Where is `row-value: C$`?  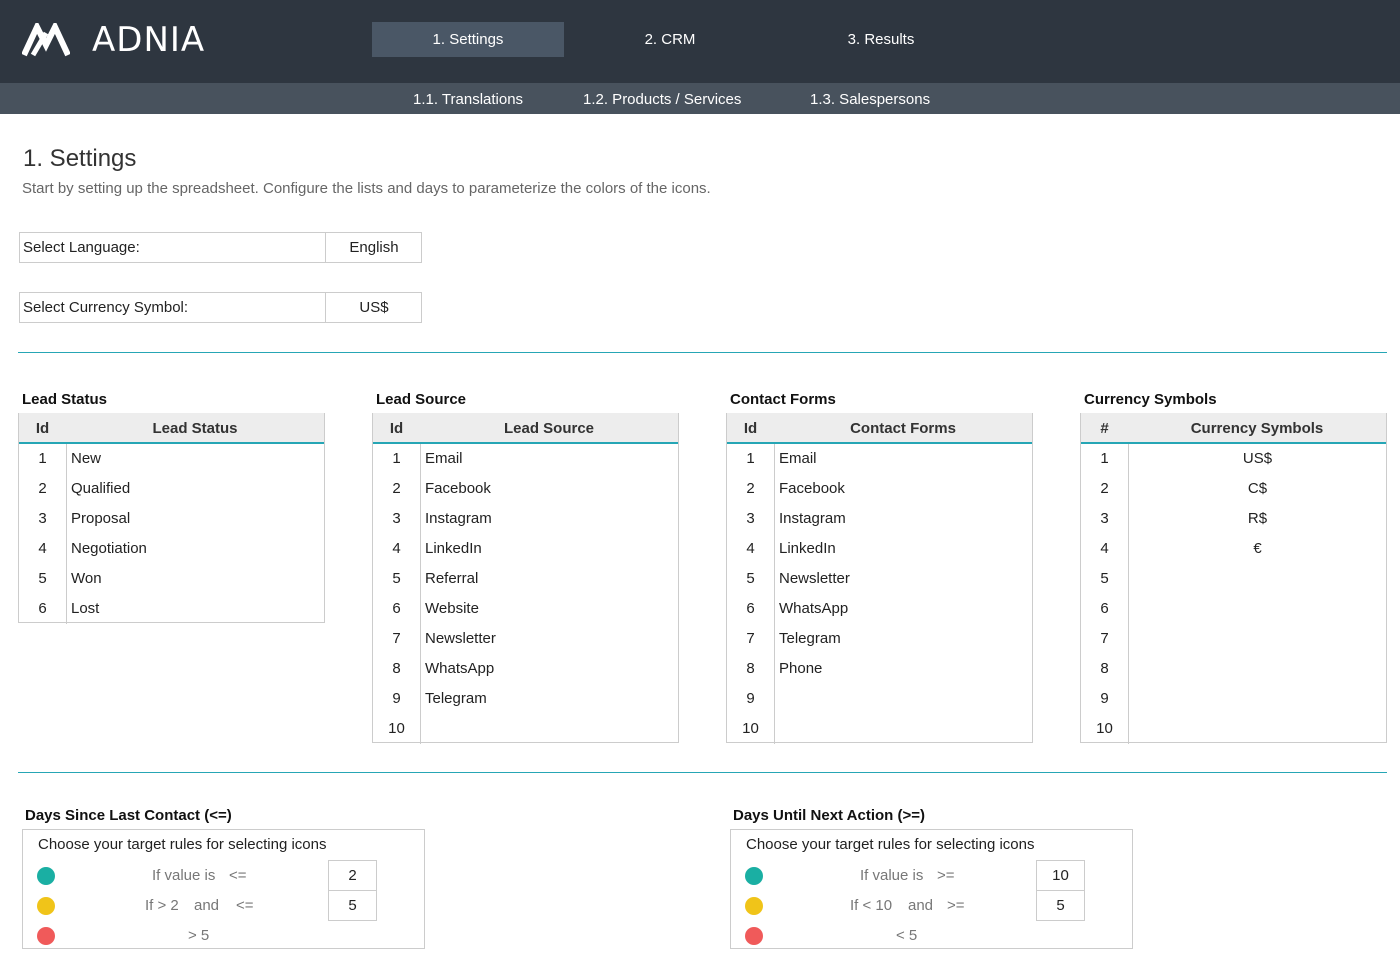 row-value: C$ is located at coordinates (1257, 489).